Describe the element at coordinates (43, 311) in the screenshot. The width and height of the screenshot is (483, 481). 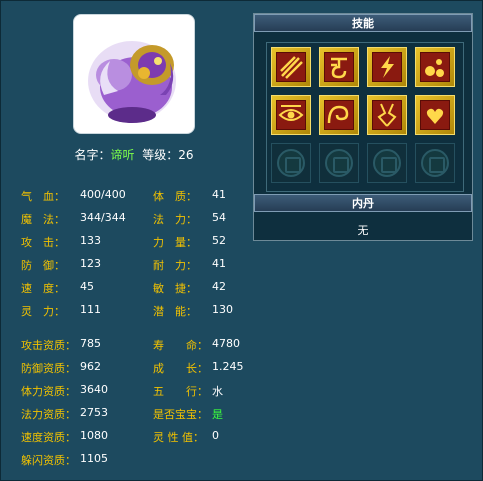
I see `stat-label: 灵 力：` at that location.